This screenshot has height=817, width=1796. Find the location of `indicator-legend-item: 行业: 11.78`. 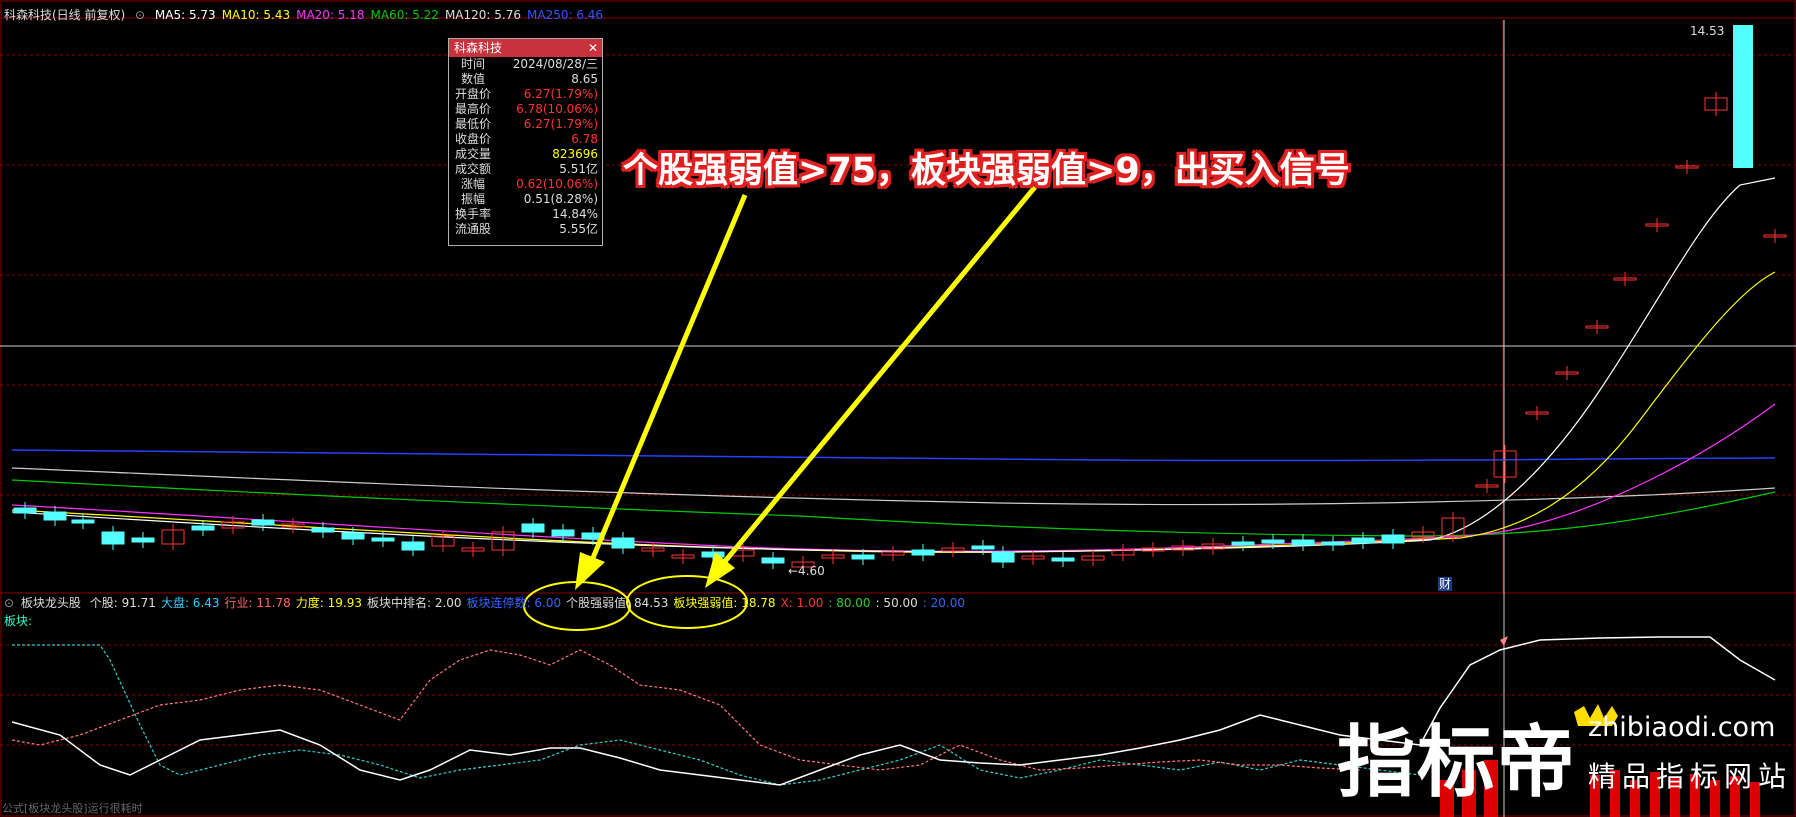

indicator-legend-item: 行业: 11.78 is located at coordinates (257, 603).